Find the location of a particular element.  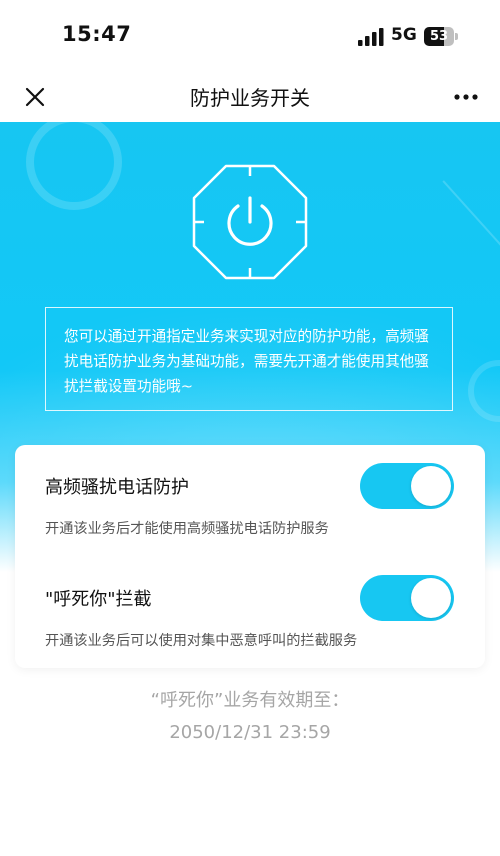

close-button is located at coordinates (35, 97).